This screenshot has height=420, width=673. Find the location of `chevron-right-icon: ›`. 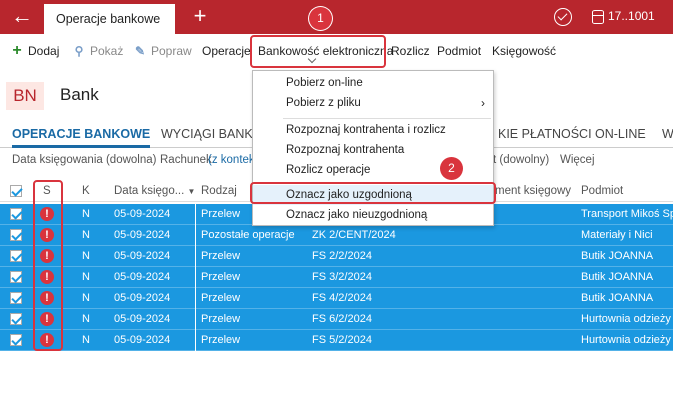

chevron-right-icon: › is located at coordinates (483, 103).